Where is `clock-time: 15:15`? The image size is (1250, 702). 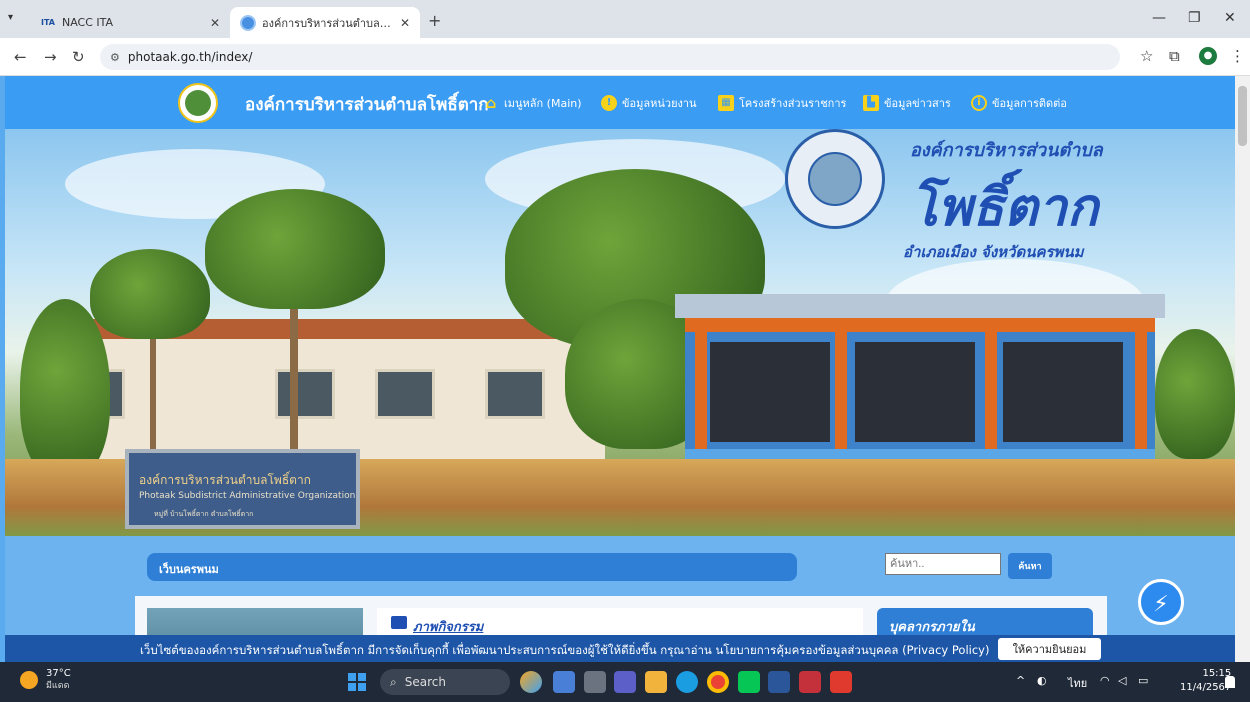
clock-time: 15:15 is located at coordinates (1217, 673).